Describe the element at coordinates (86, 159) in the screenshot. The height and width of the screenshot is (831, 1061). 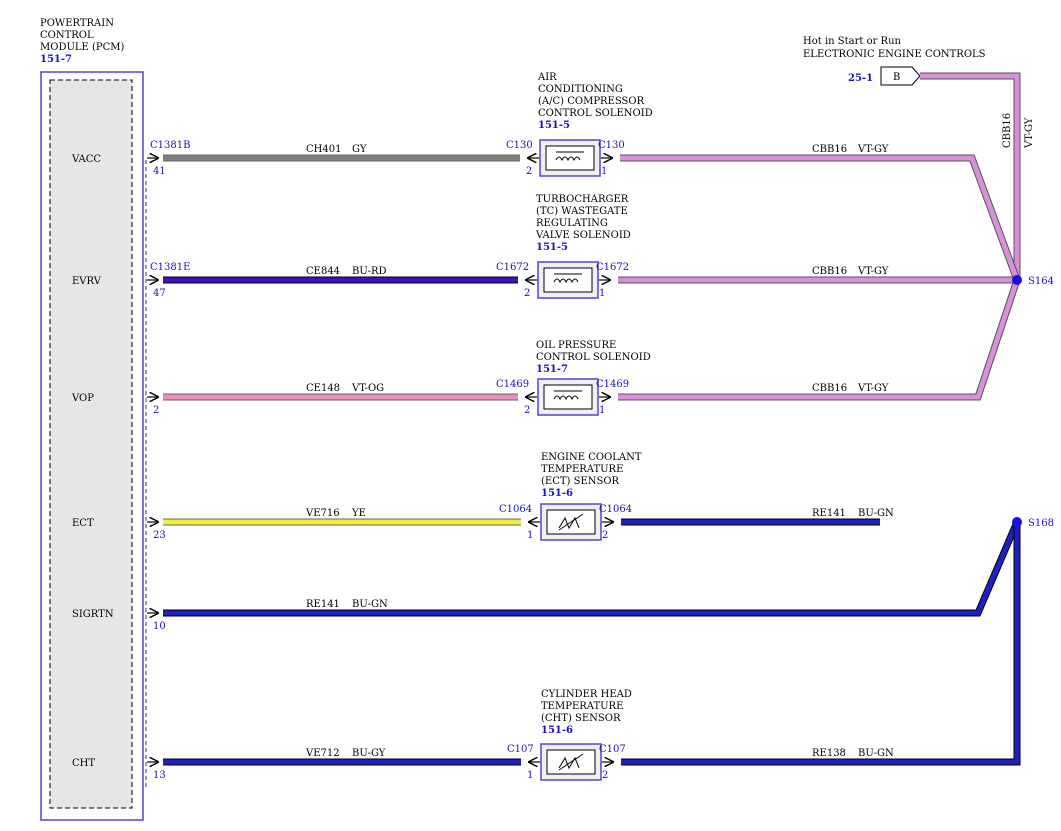
I see `pin-name-vacc: VACC` at that location.